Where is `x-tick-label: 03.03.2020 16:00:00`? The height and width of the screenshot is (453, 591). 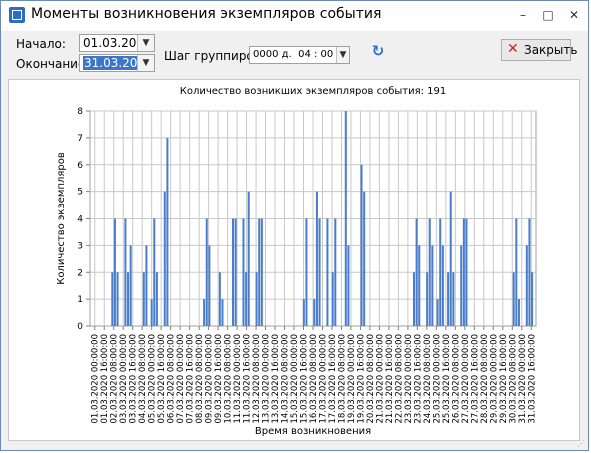
x-tick-label: 03.03.2020 16:00:00 is located at coordinates (134, 379).